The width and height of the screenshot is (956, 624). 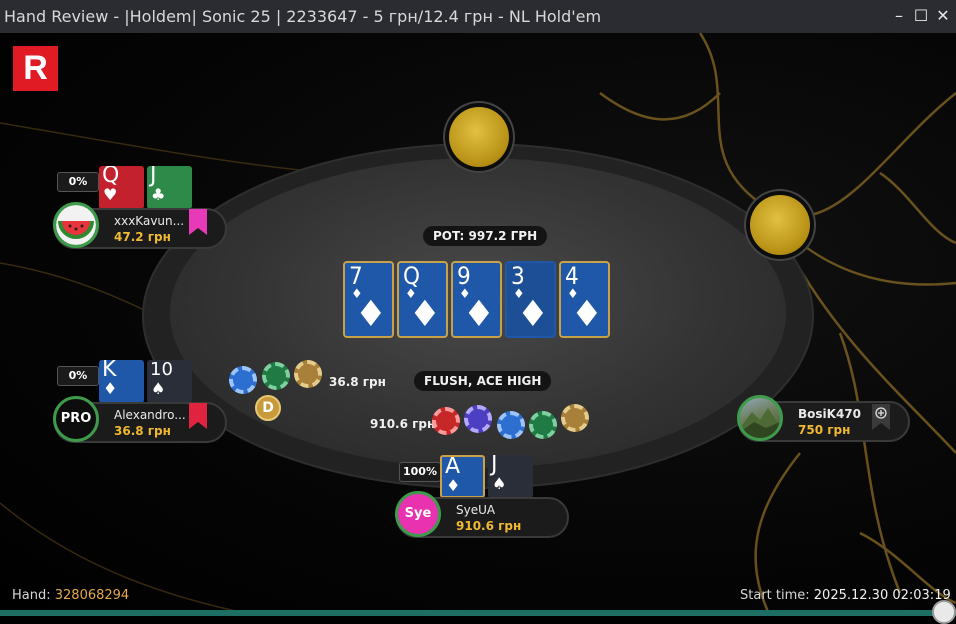 I want to click on close-button: ✕, so click(x=943, y=16).